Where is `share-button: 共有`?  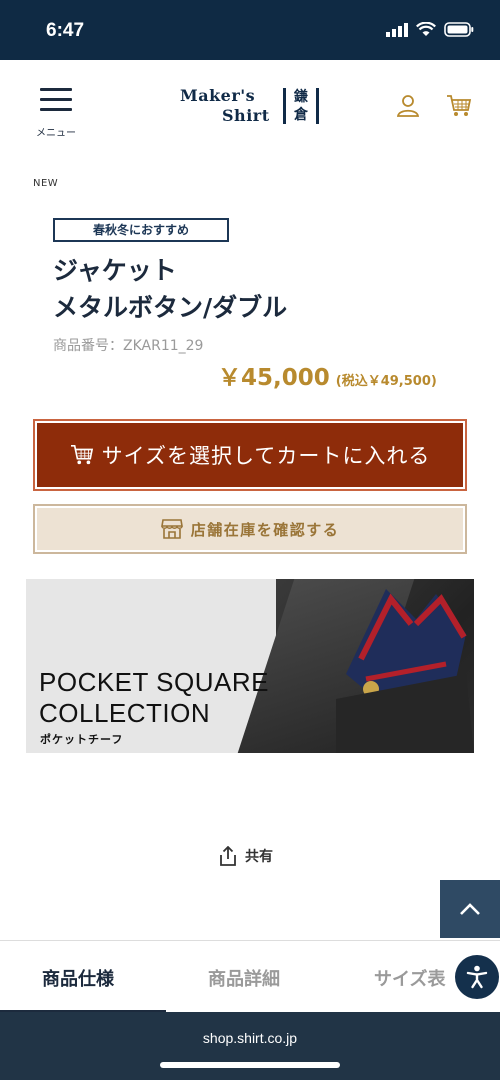 share-button: 共有 is located at coordinates (246, 856).